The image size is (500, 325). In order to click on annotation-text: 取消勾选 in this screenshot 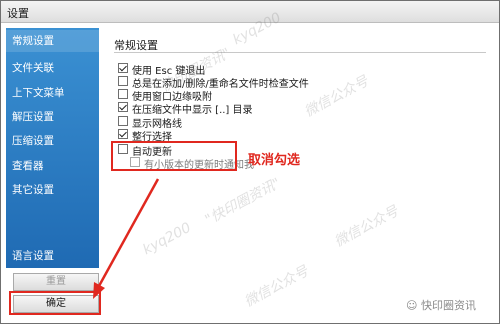, I will do `click(274, 160)`.